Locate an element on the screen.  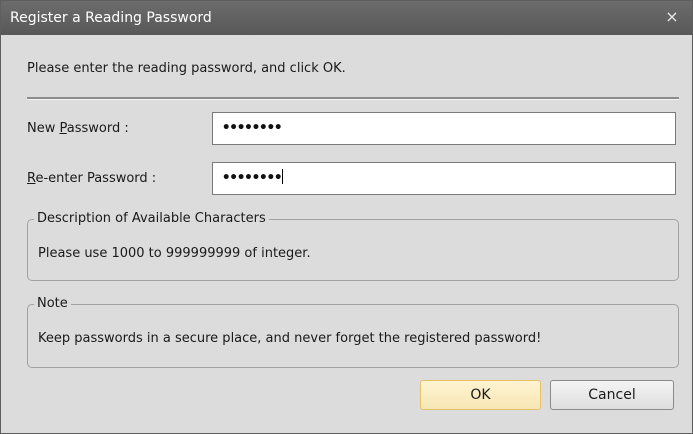
separator-highlight is located at coordinates (353, 99).